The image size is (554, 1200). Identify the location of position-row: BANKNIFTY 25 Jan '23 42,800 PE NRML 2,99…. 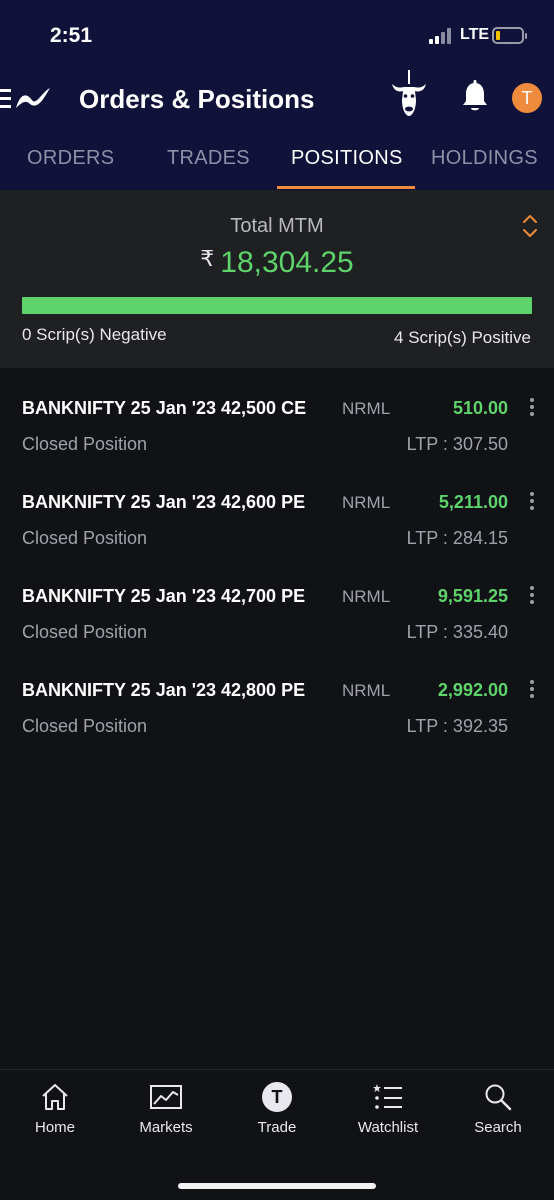
(277, 697).